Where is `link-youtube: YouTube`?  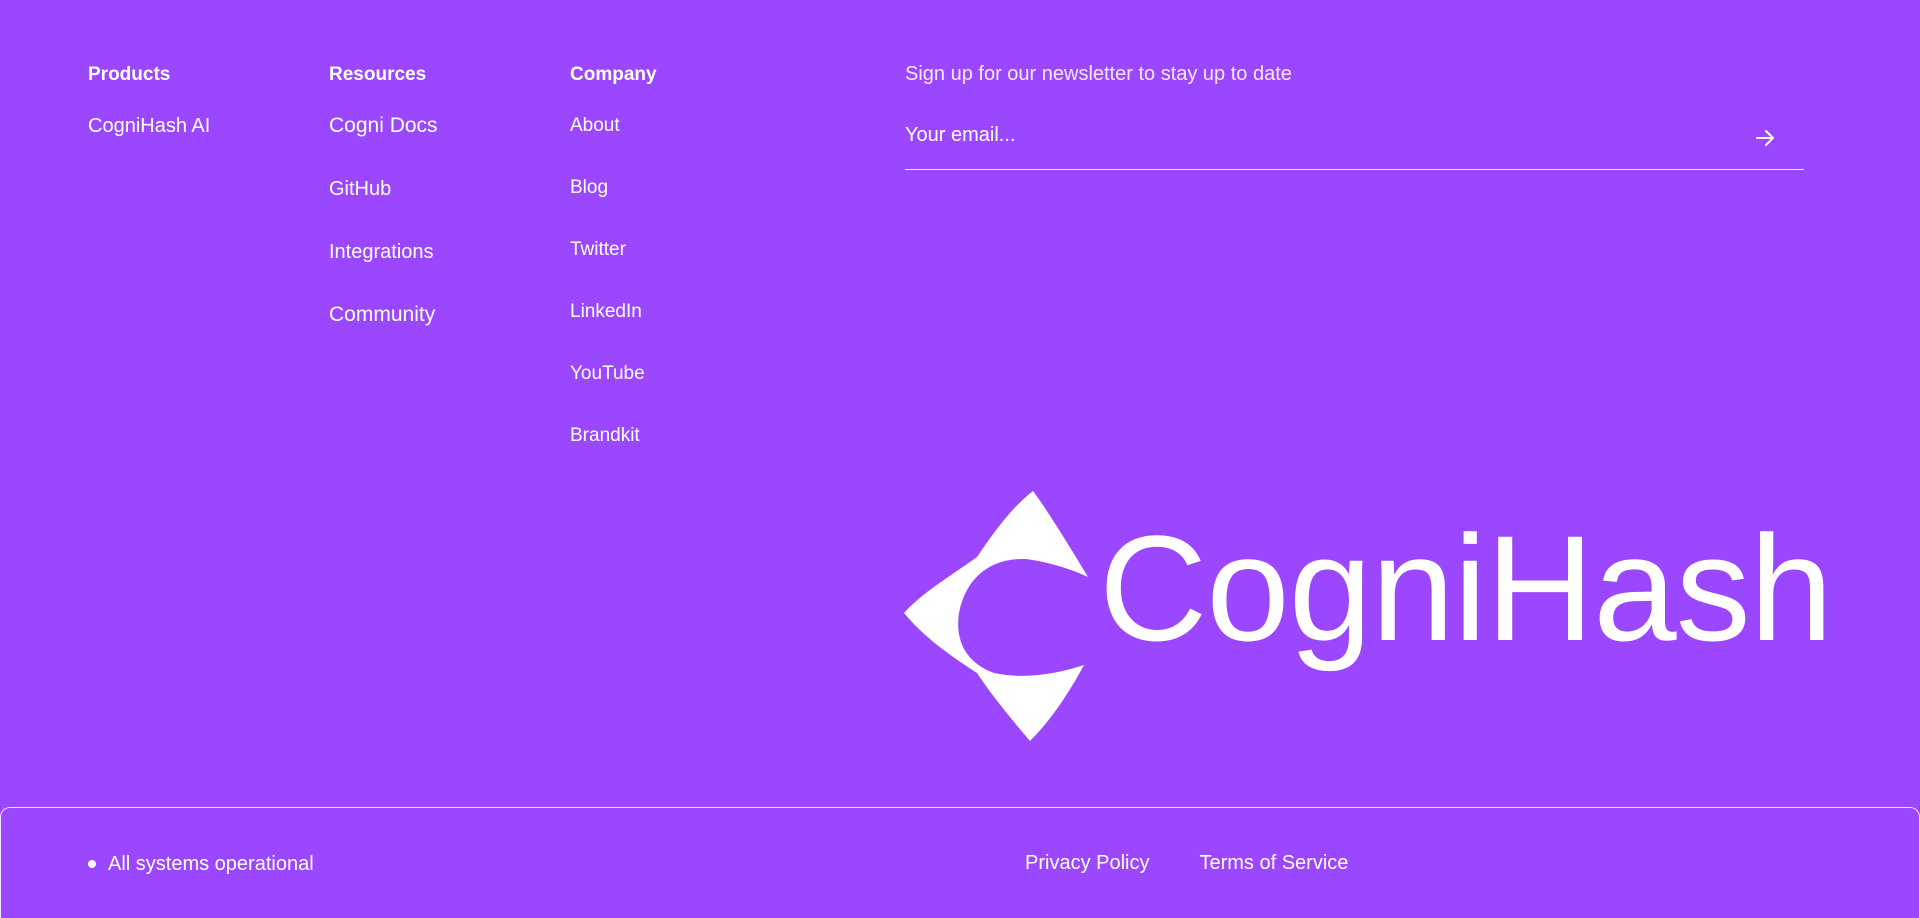 link-youtube: YouTube is located at coordinates (607, 374).